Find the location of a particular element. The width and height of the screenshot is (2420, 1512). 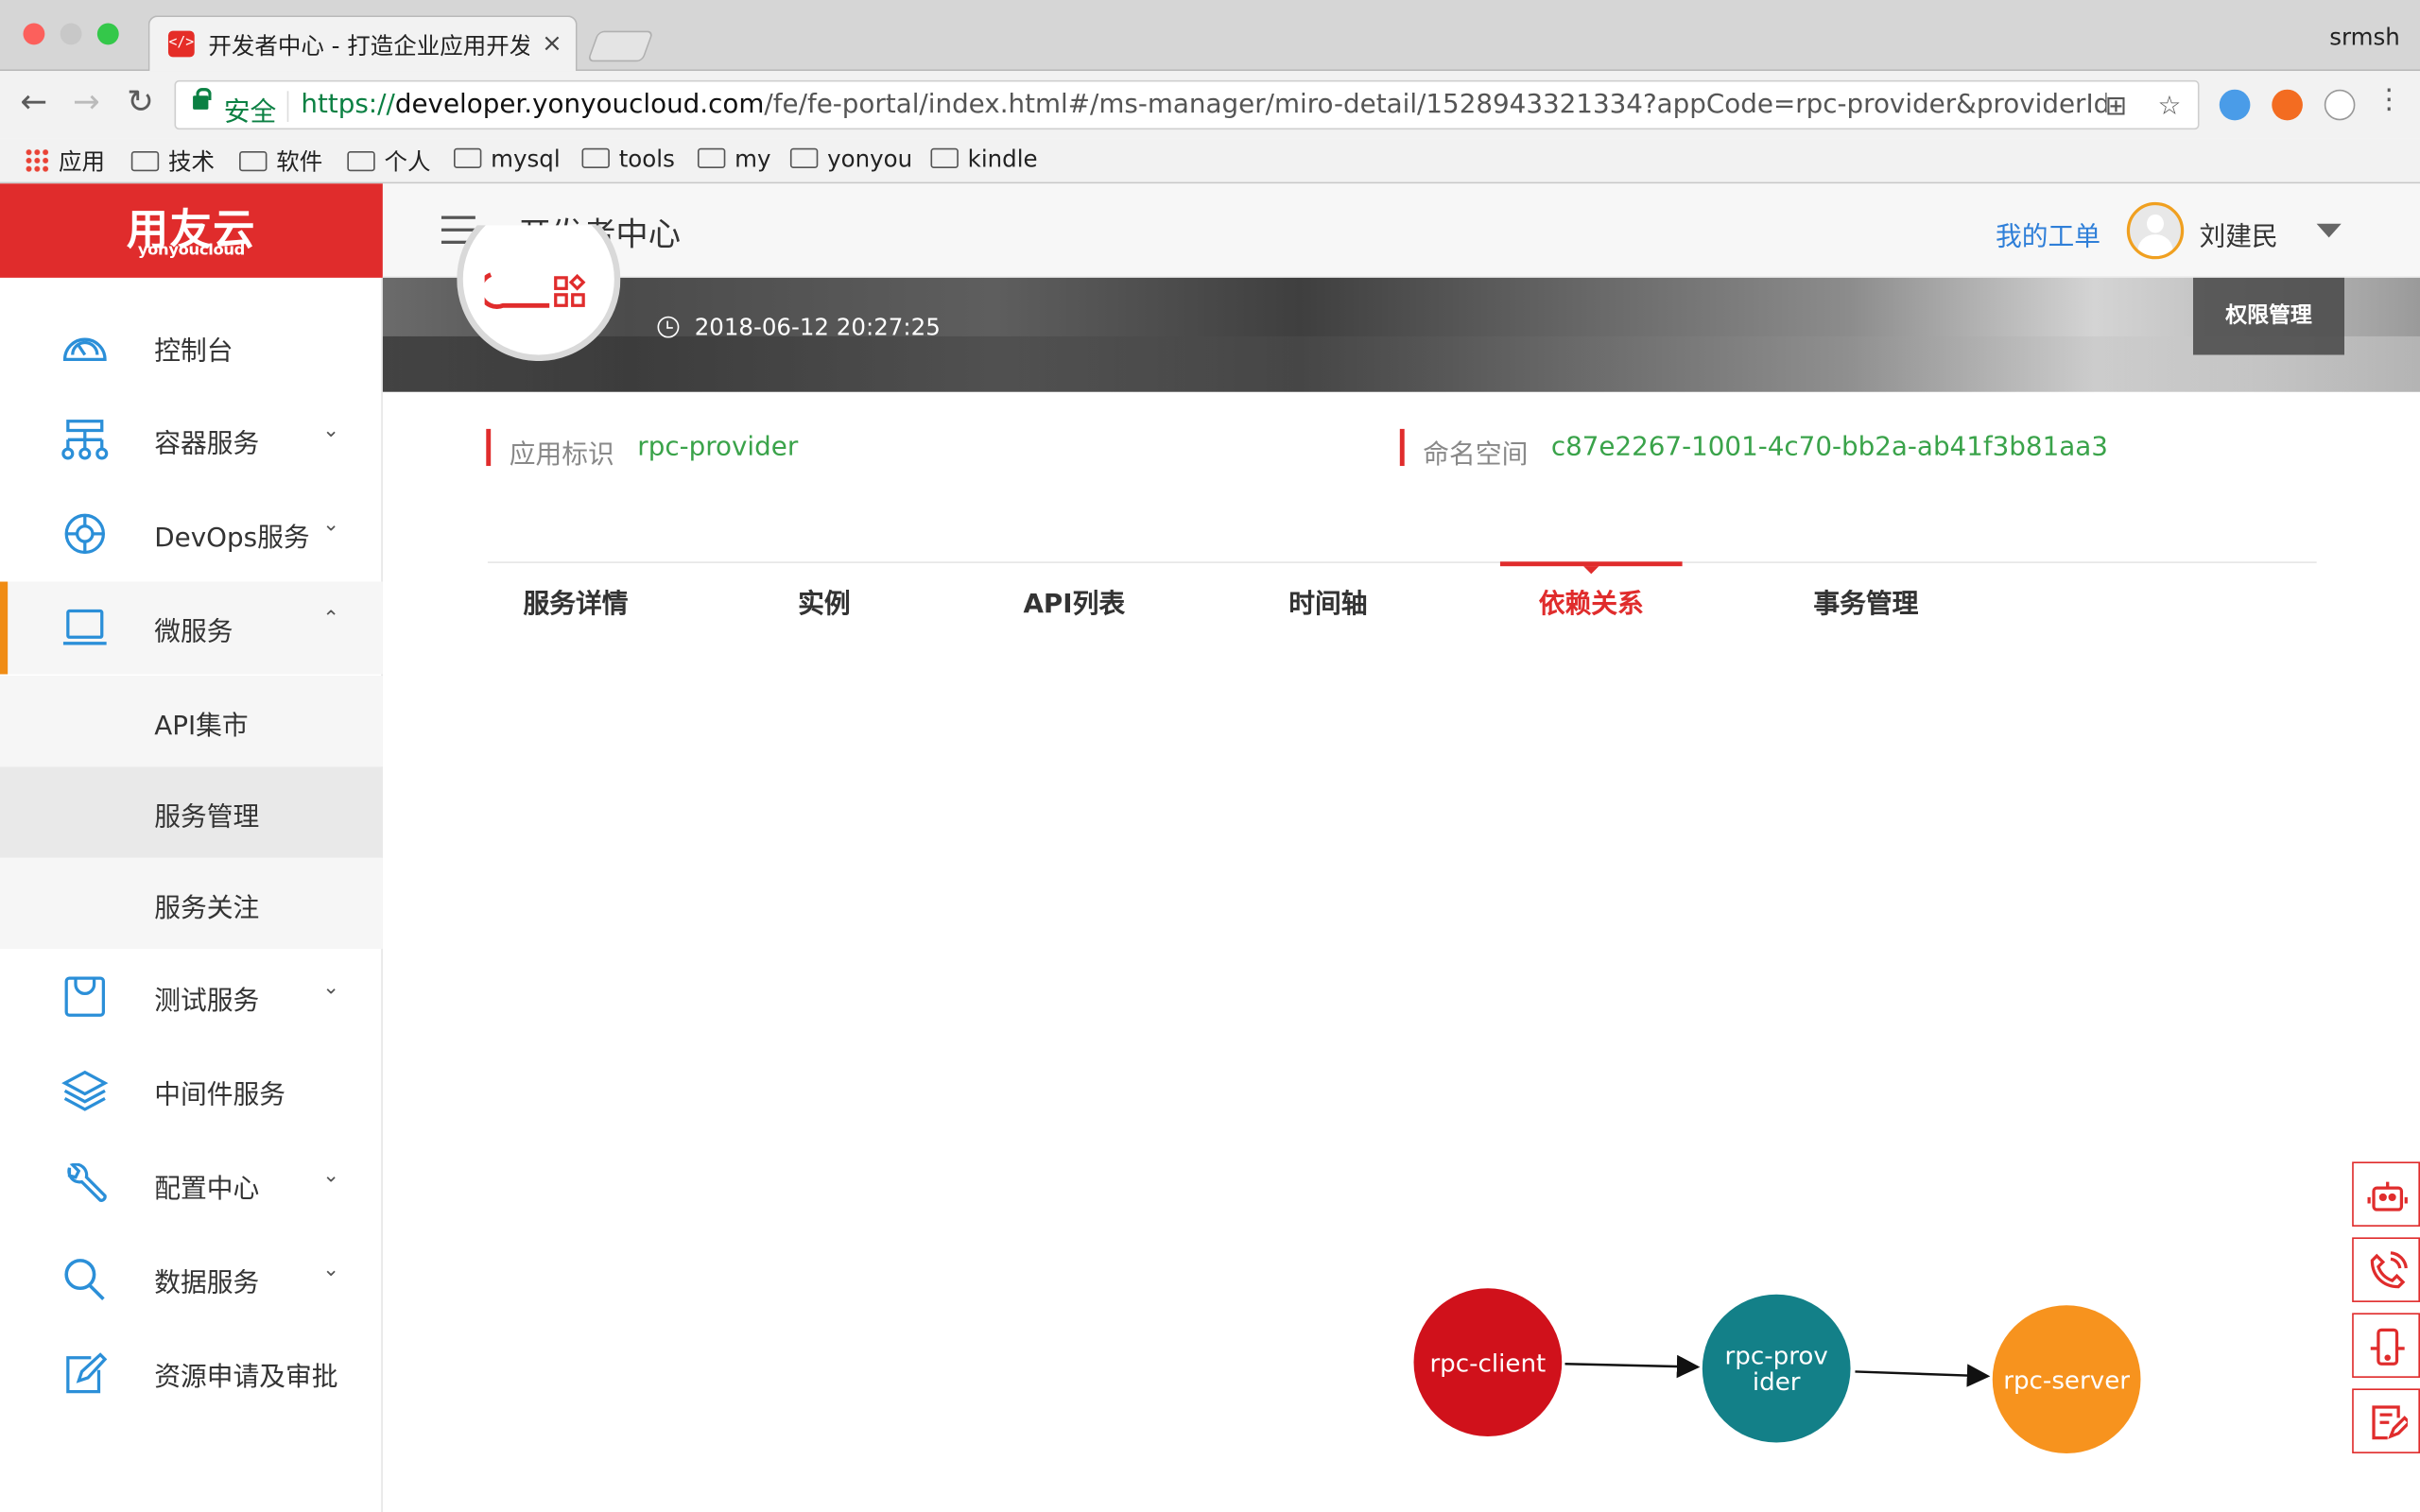

bookmark-folder: kindle is located at coordinates (984, 159).